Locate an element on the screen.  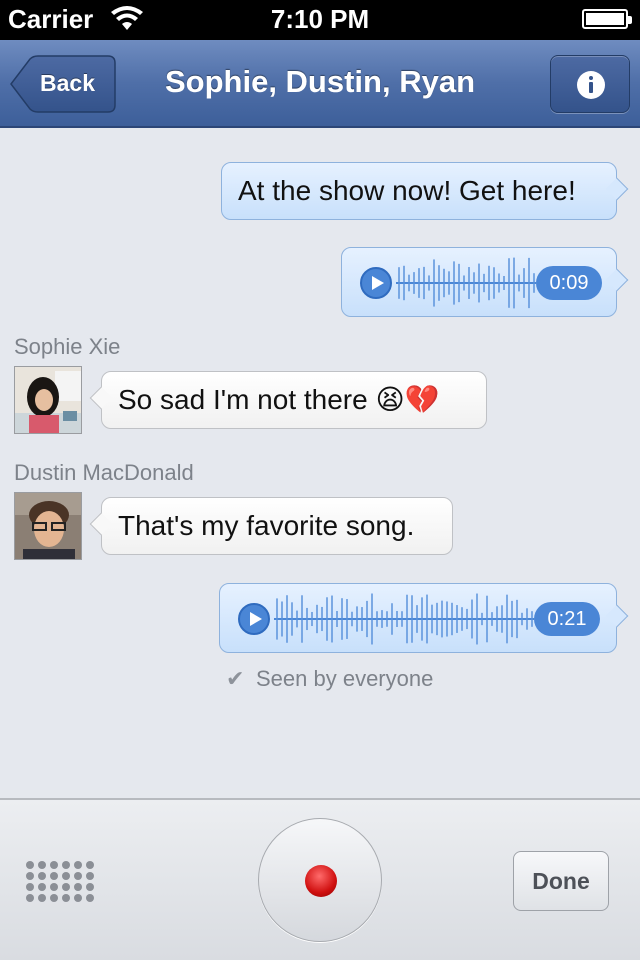
clock: 7:10 PM is located at coordinates (320, 19).